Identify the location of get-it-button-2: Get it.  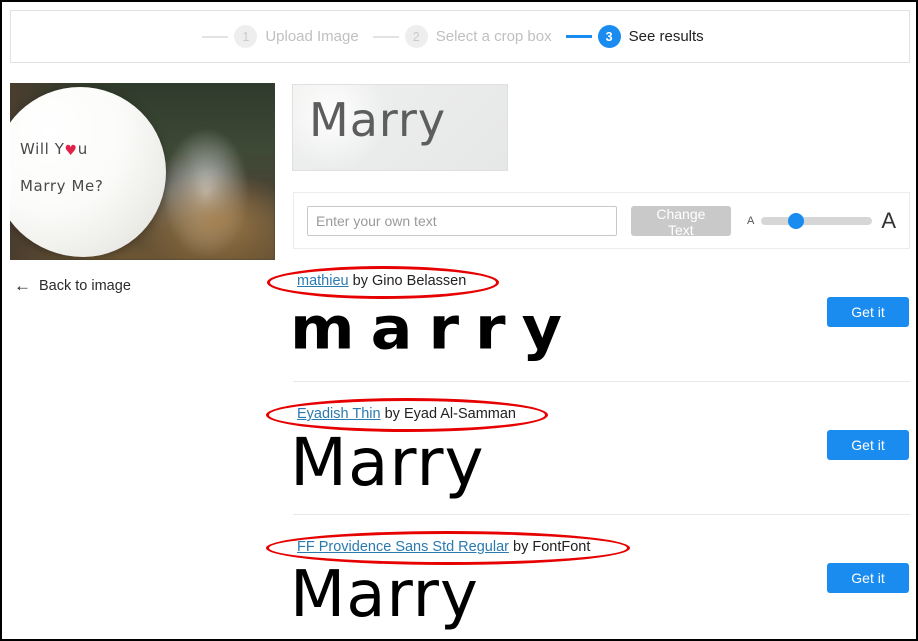
(868, 445).